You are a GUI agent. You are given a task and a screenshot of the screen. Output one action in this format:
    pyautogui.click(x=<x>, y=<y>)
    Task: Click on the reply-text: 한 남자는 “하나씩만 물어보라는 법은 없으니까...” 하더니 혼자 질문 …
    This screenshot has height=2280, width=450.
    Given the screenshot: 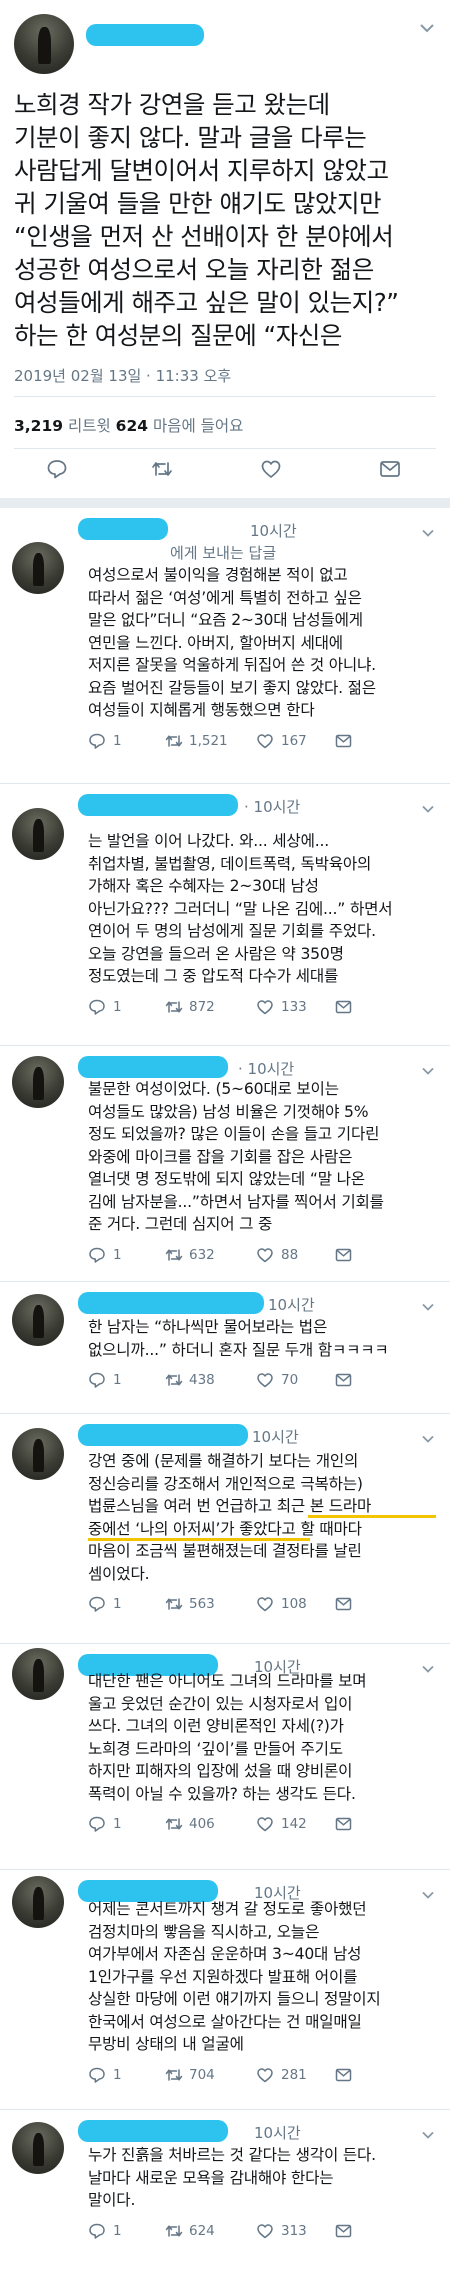 What is the action you would take?
    pyautogui.click(x=238, y=1338)
    